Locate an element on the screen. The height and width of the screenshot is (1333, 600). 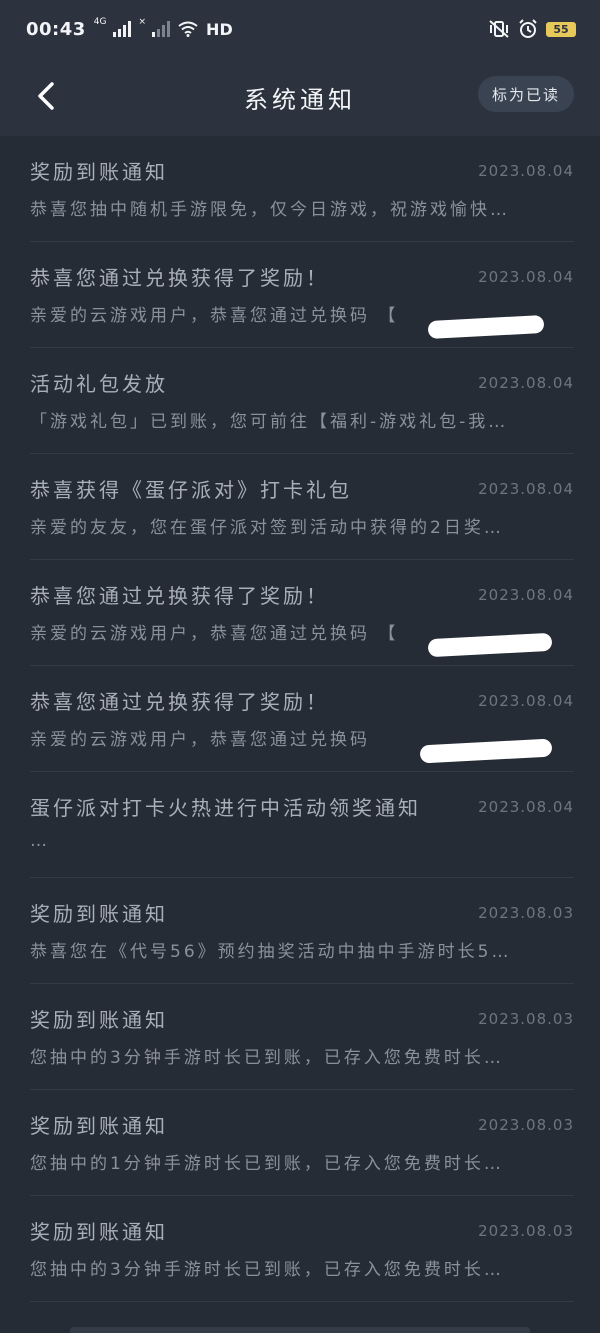
notification-title: 恭喜获得《蛋仔派对》打卡礼包 is located at coordinates (191, 490).